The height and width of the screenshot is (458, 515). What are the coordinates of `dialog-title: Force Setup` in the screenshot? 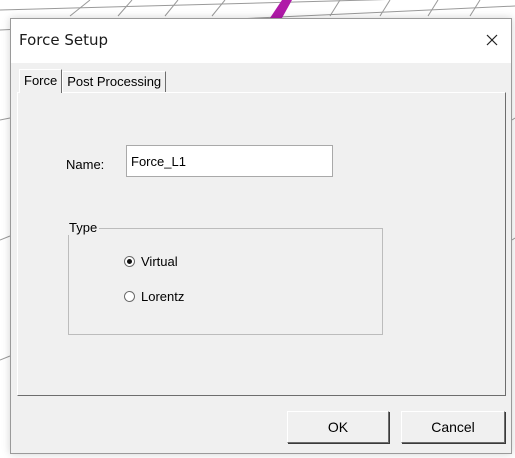 It's located at (64, 40).